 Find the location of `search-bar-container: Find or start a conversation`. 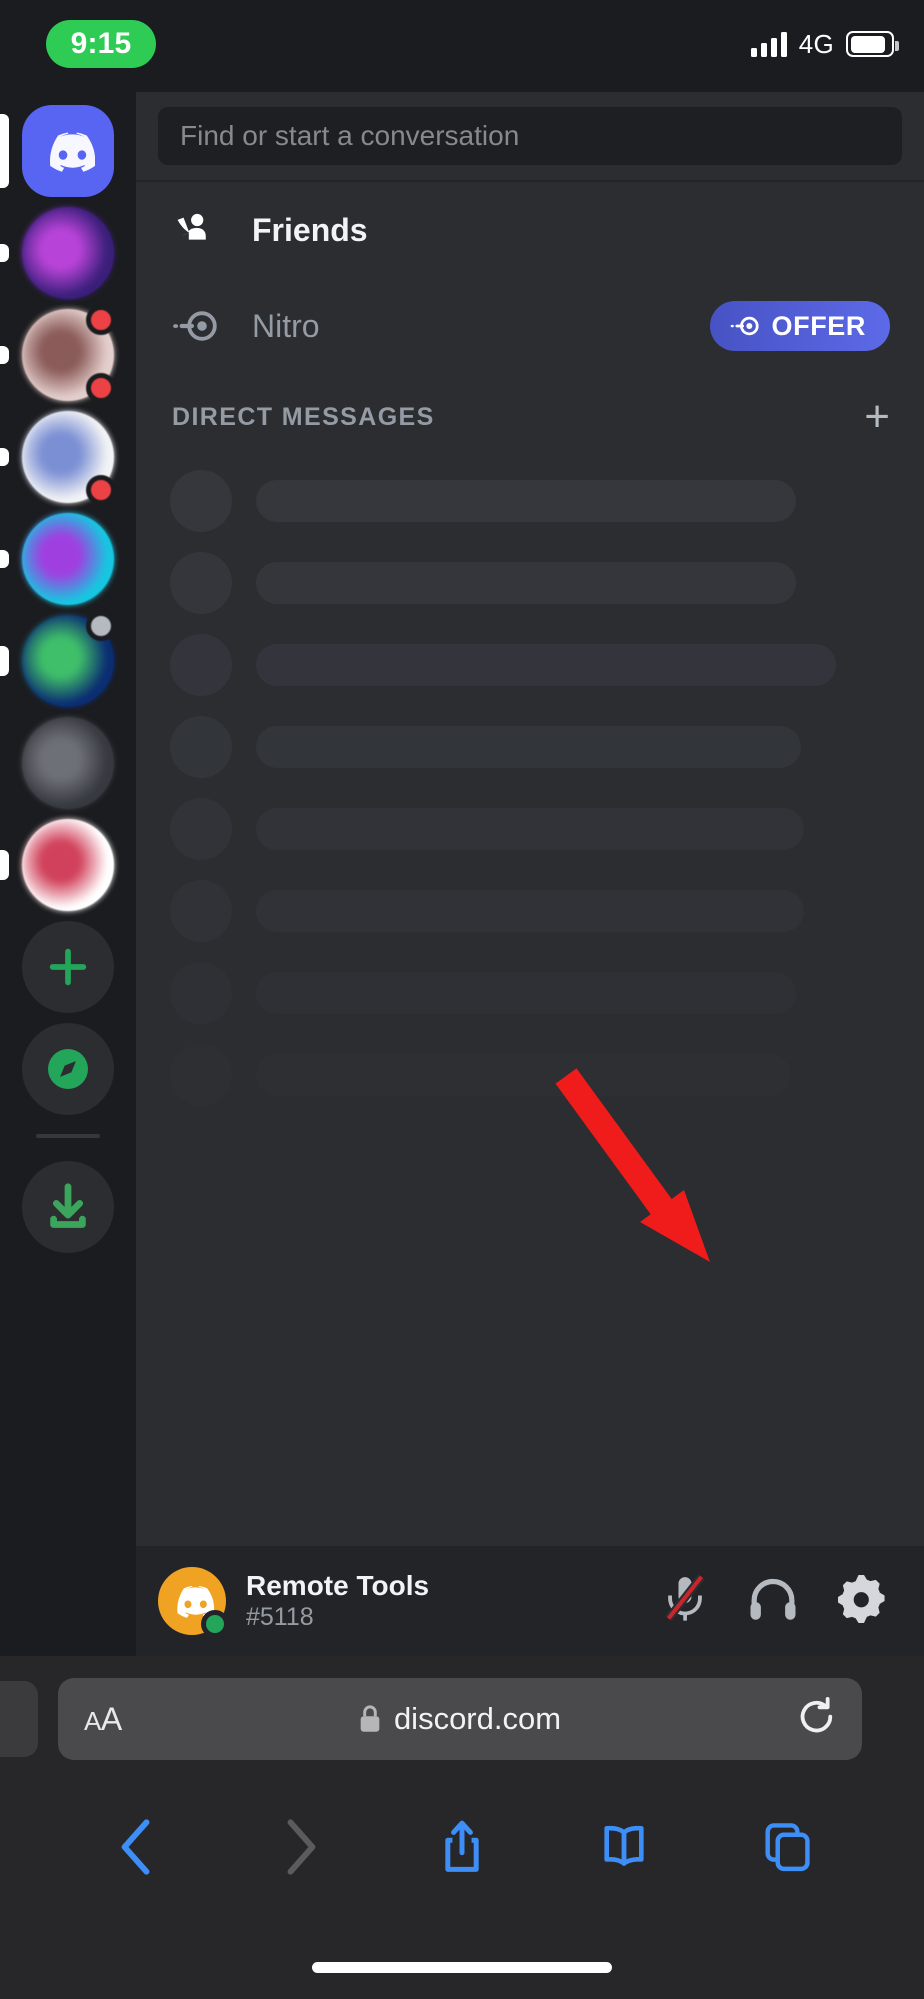

search-bar-container: Find or start a conversation is located at coordinates (530, 136).